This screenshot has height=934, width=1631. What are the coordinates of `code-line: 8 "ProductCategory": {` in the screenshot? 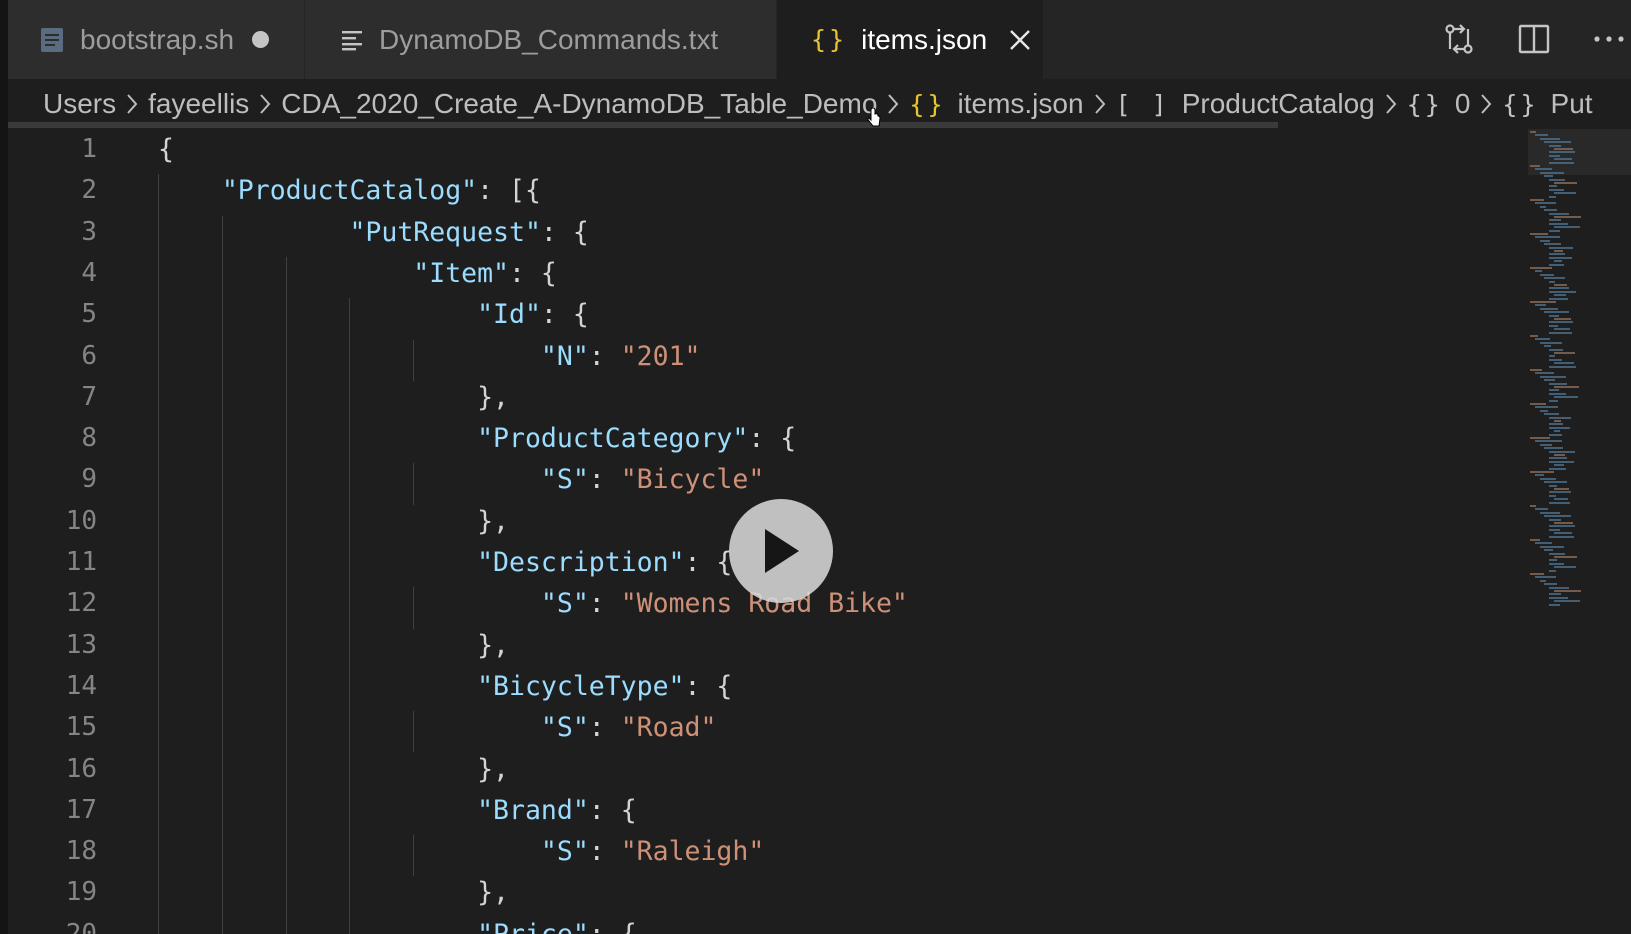 It's located at (758, 438).